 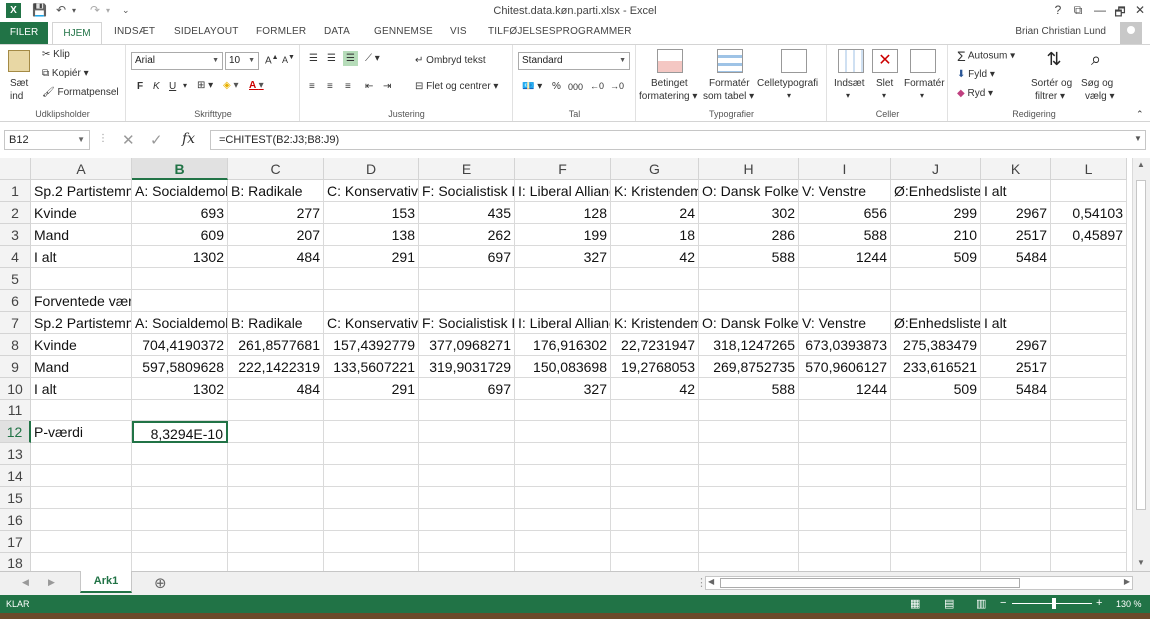 I want to click on paste-button-label: ind, so click(x=16, y=96).